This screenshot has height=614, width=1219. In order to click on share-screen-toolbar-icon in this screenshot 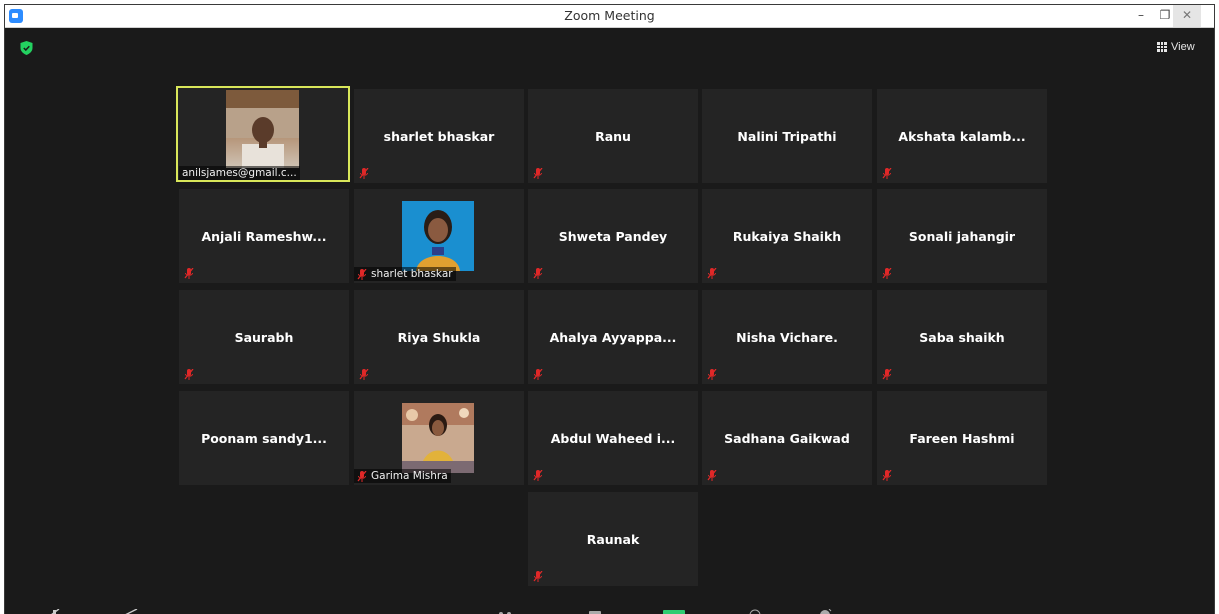, I will do `click(674, 611)`.